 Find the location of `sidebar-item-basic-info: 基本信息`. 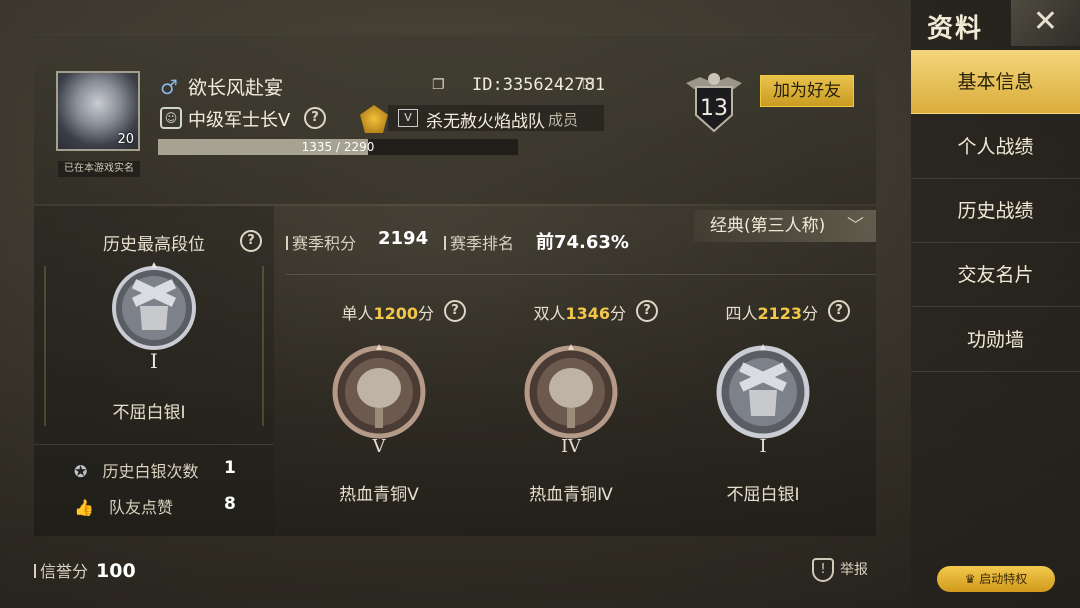

sidebar-item-basic-info: 基本信息 is located at coordinates (995, 82).